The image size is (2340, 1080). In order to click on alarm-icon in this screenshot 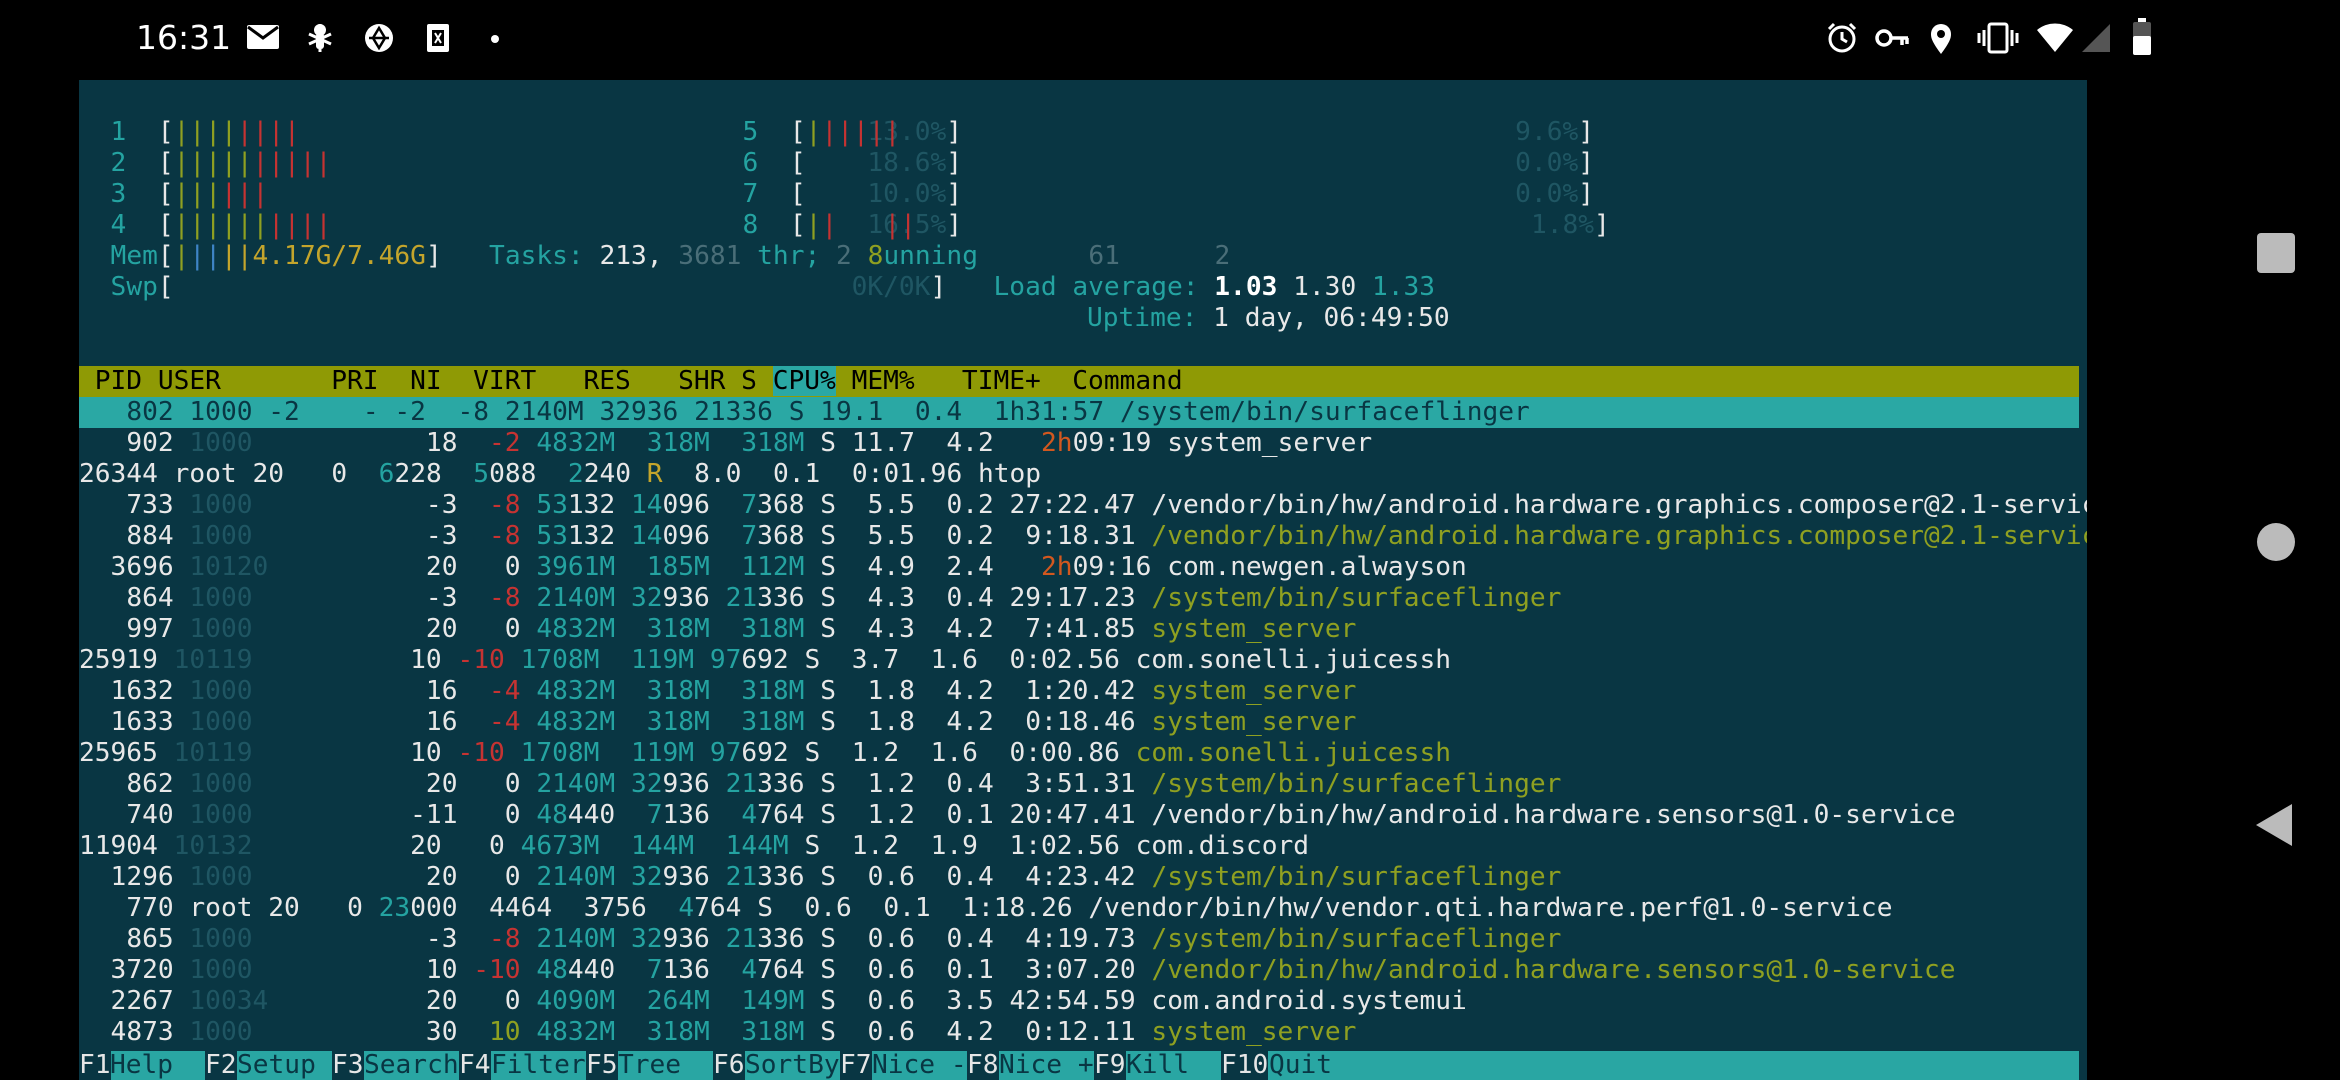, I will do `click(1842, 37)`.